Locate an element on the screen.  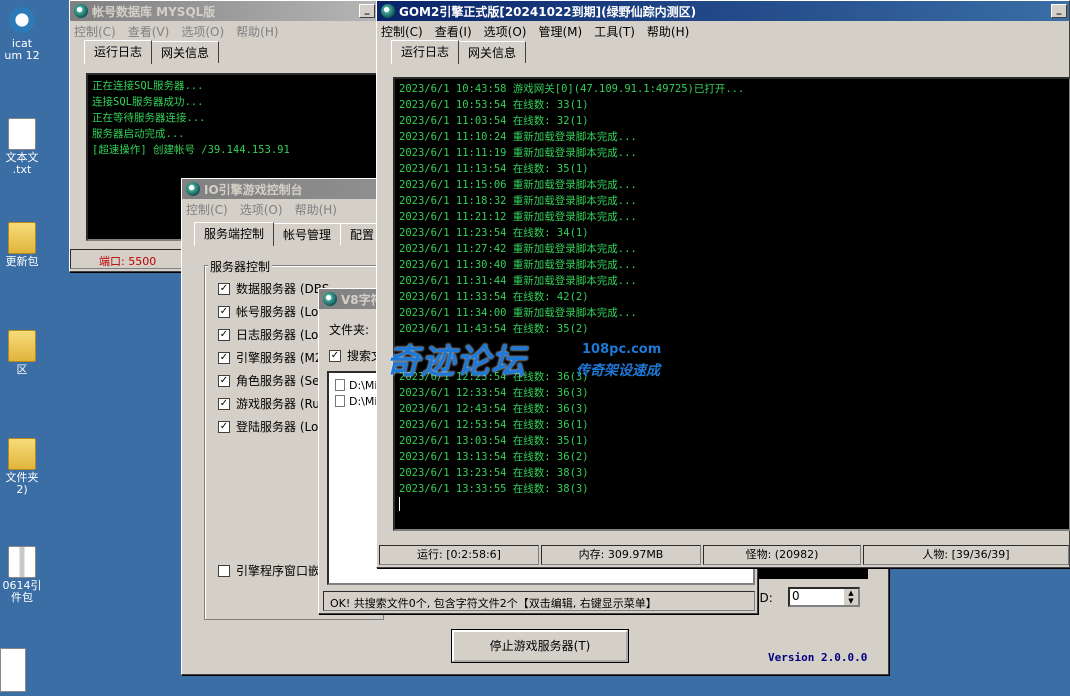
status-players: 人物: [39/36/39] is located at coordinates (966, 555).